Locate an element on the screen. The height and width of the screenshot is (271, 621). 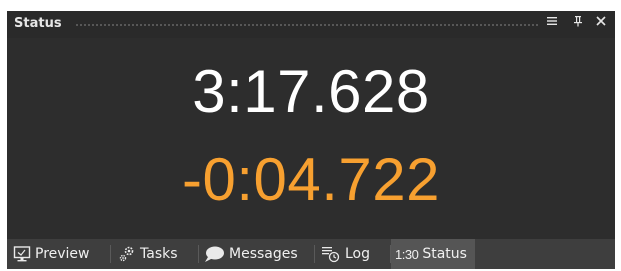
panel-titlebar: Status is located at coordinates (311, 24).